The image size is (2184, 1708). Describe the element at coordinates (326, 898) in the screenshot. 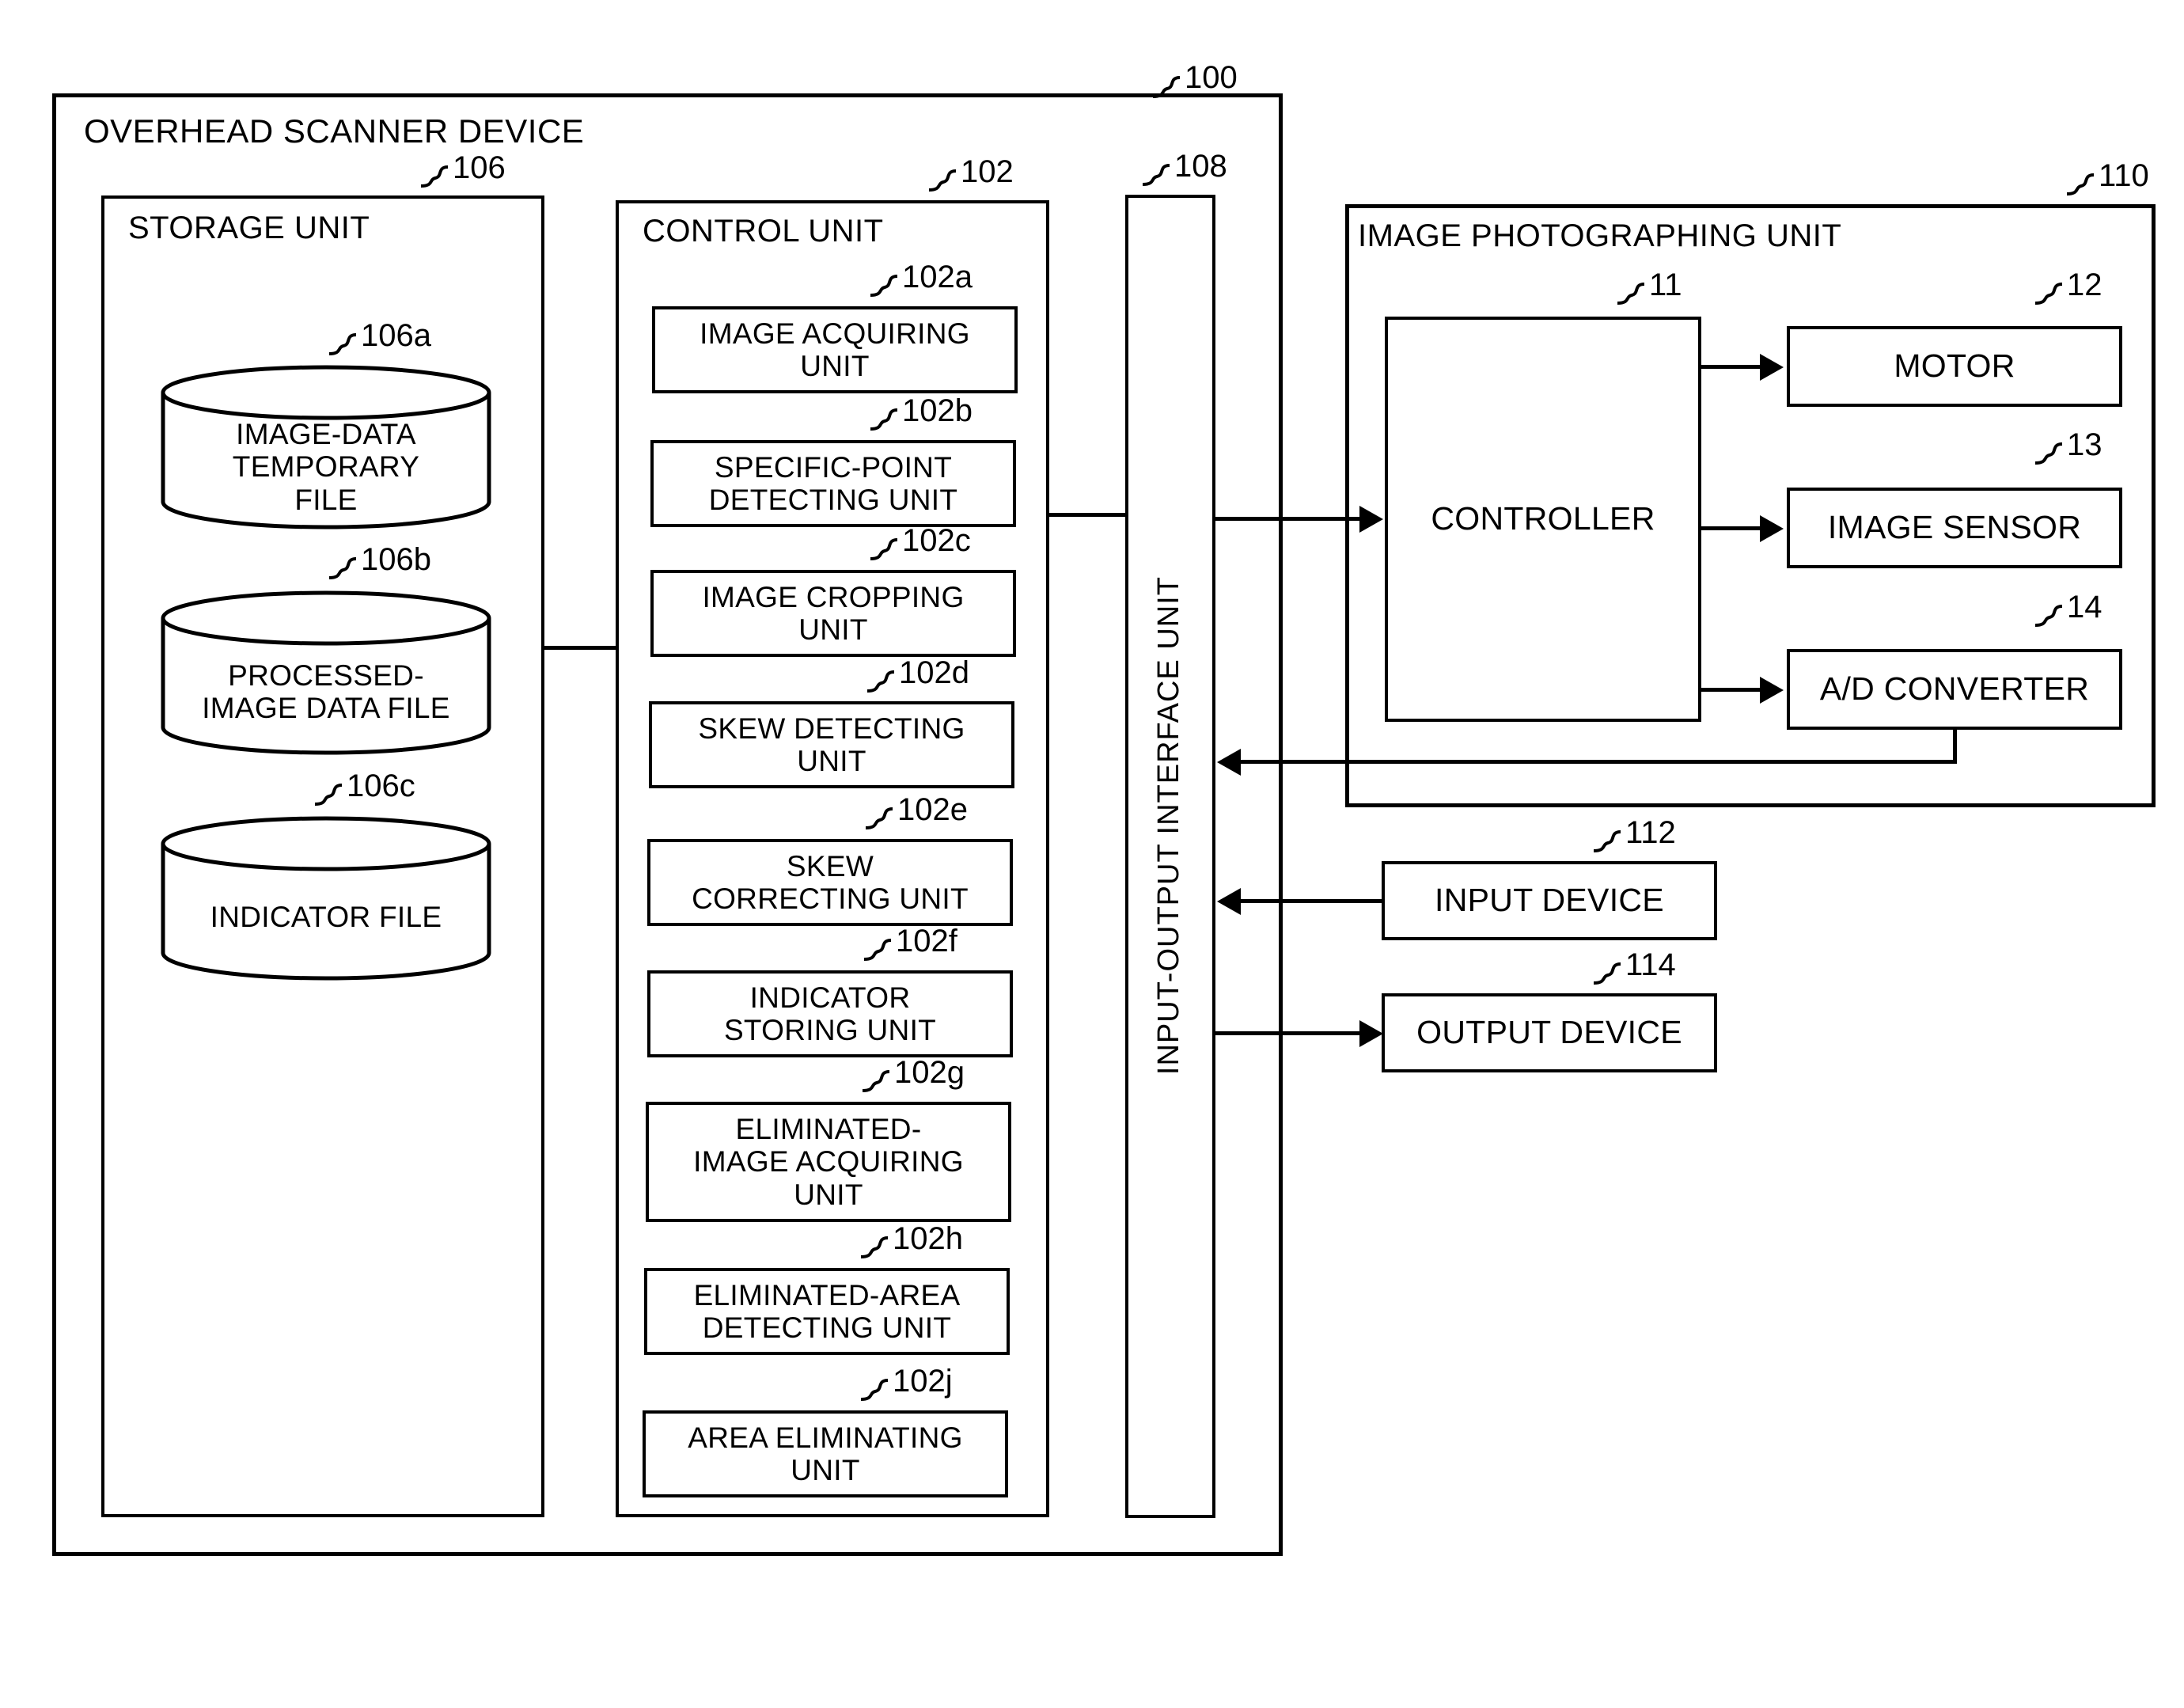

I see `indicator-file-cylinder: INDICATOR FILE` at that location.